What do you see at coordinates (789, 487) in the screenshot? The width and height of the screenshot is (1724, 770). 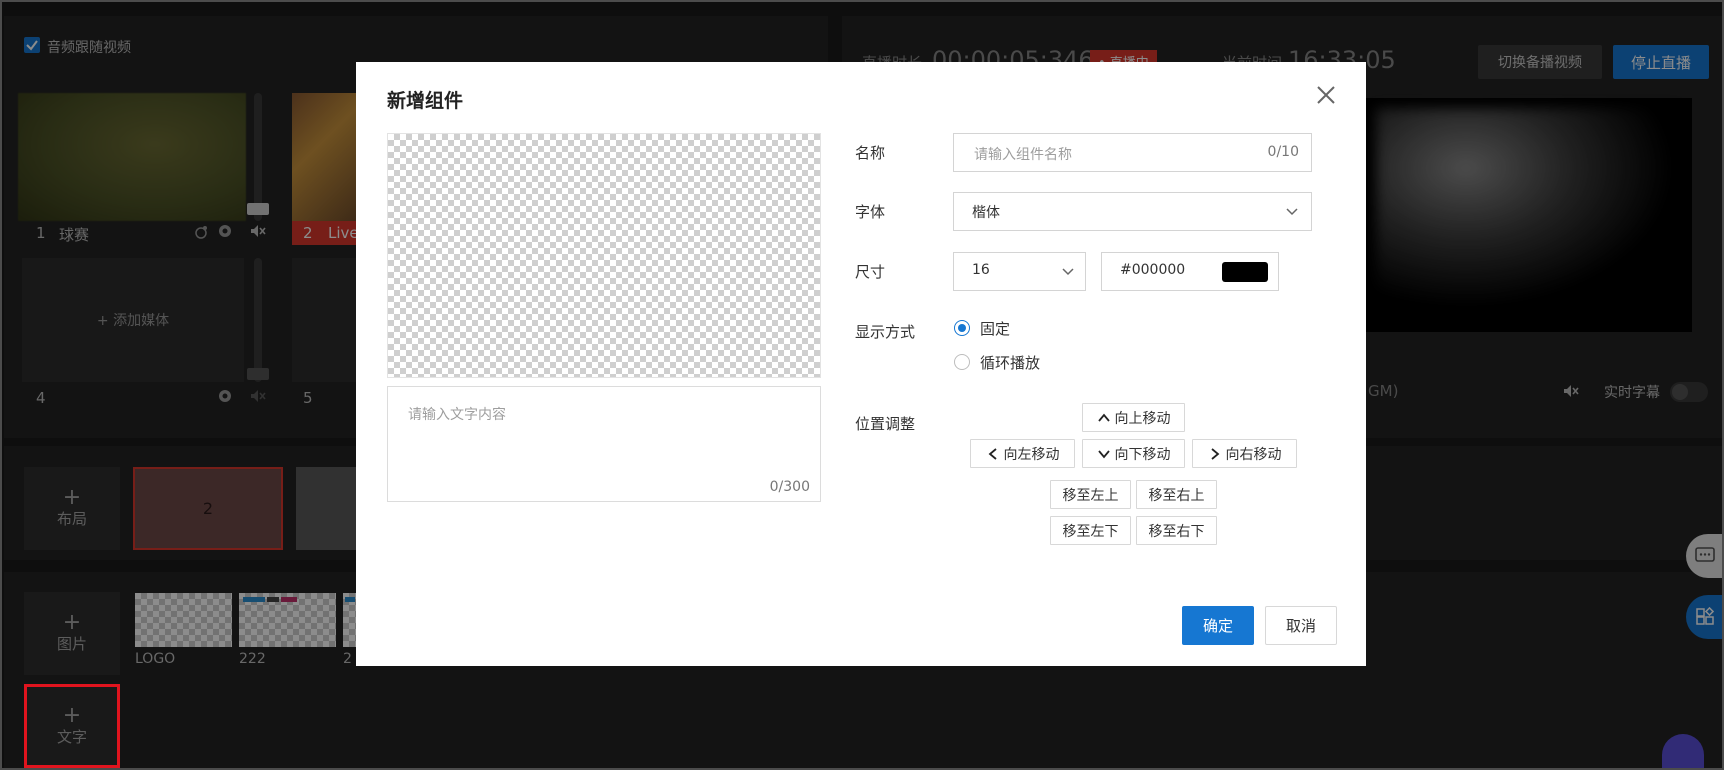 I see `text-content-count: 0/300` at bounding box center [789, 487].